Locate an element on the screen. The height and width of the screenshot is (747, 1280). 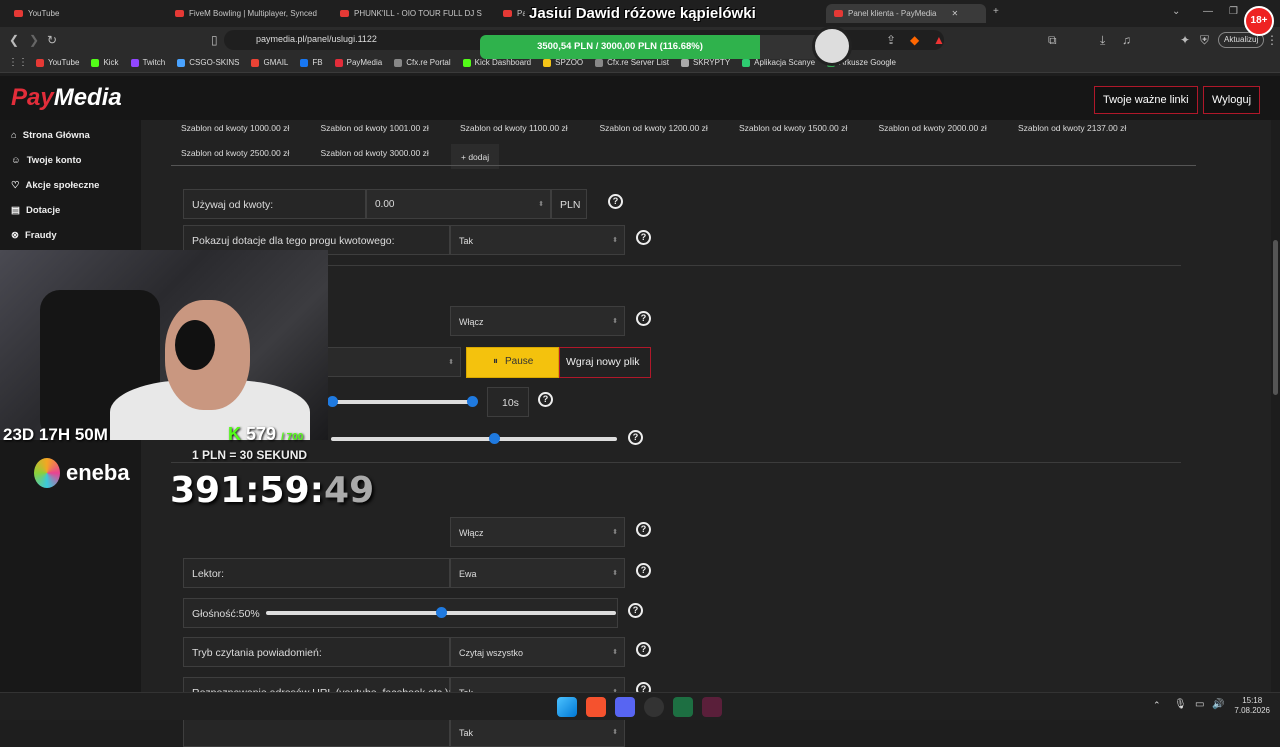
min-amount-input: 0.00 is located at coordinates (458, 204).